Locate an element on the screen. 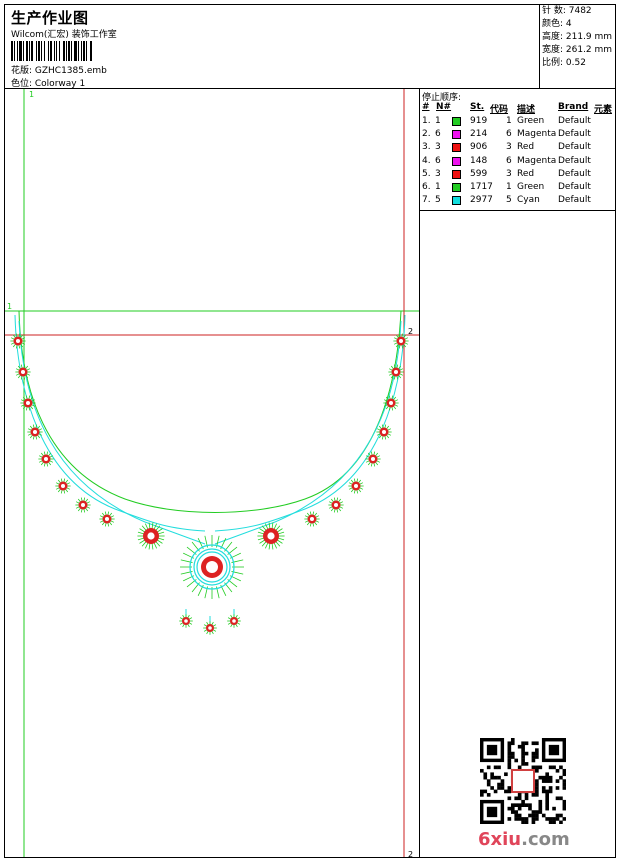 This screenshot has height=860, width=620. row-stitches: 1717 is located at coordinates (481, 187).